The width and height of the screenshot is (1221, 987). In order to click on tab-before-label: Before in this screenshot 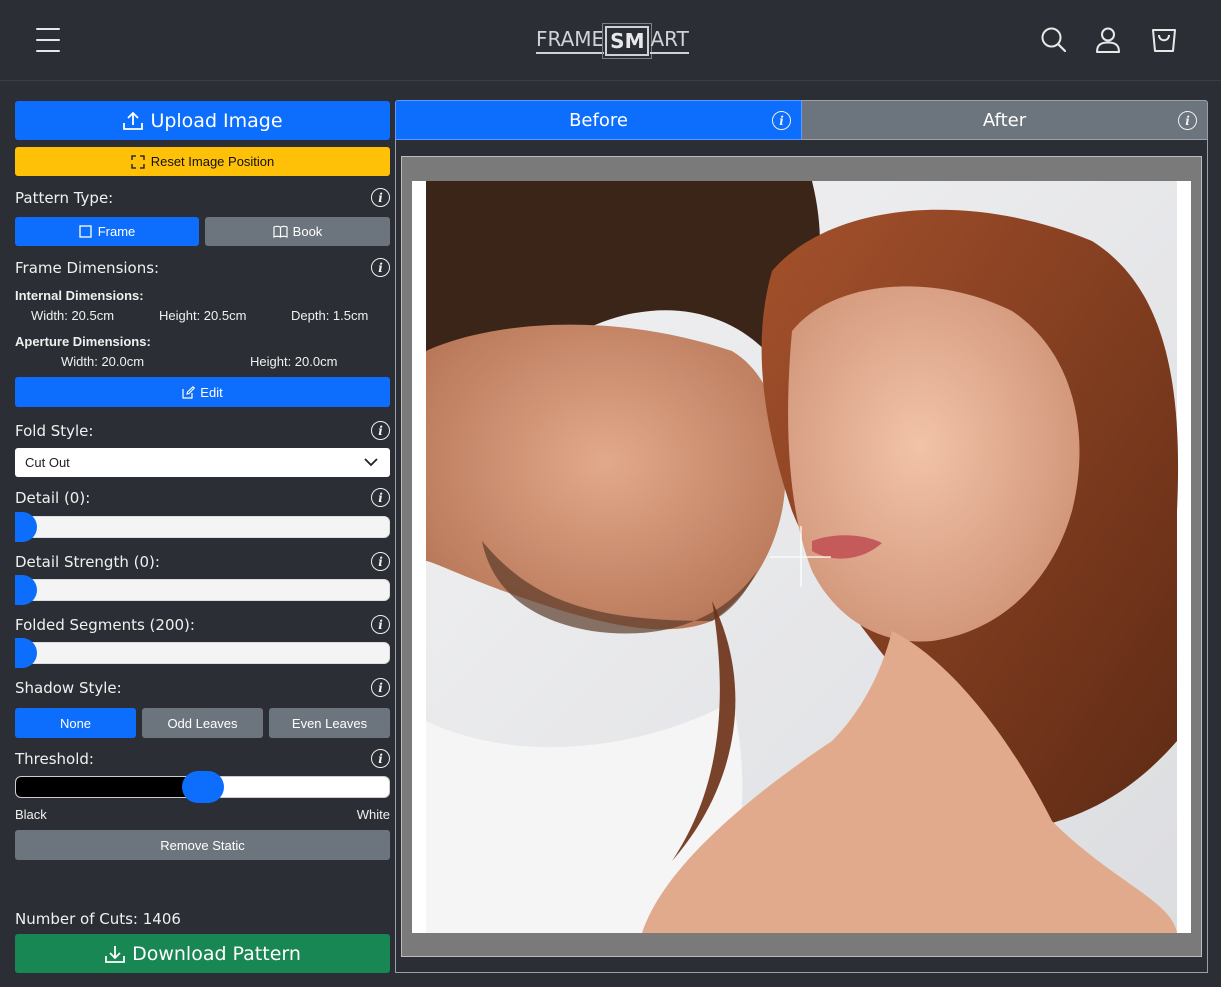, I will do `click(598, 120)`.